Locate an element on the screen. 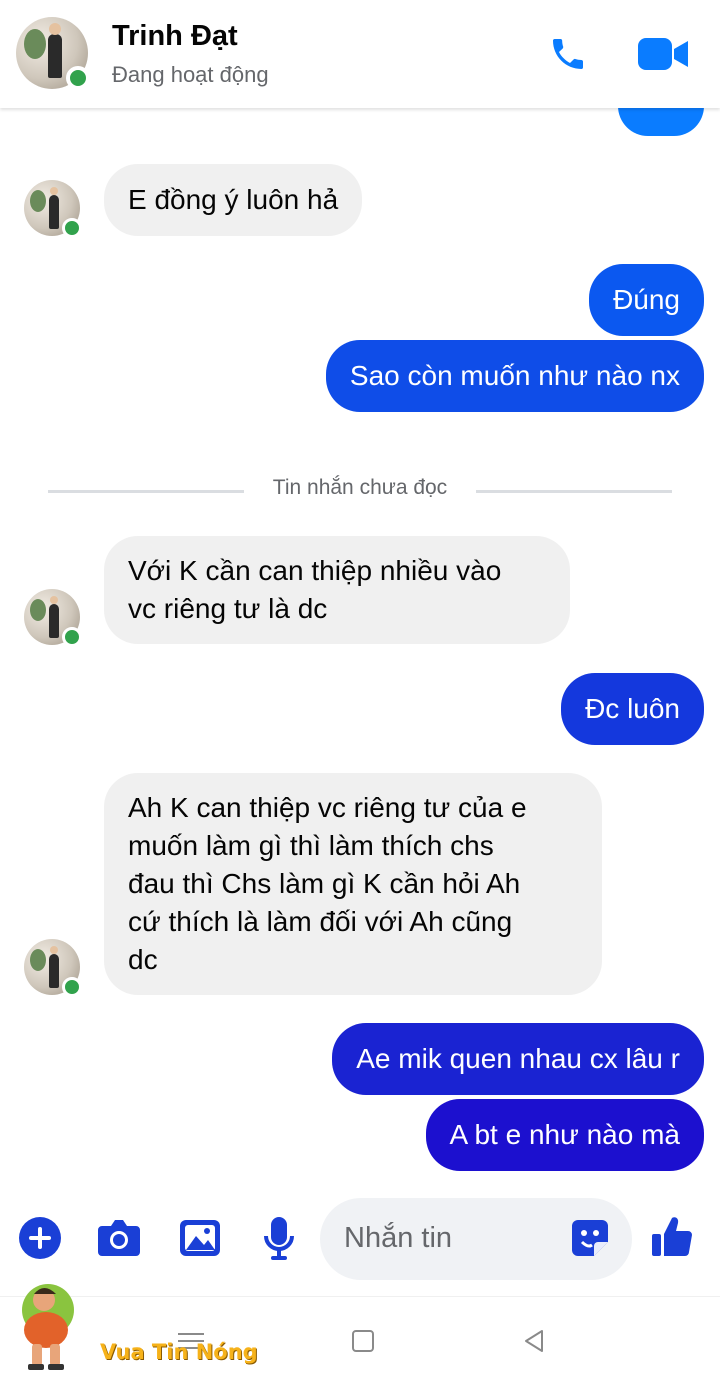  outgoing-message: Ae mik quen nhau cx lâu r is located at coordinates (518, 1059).